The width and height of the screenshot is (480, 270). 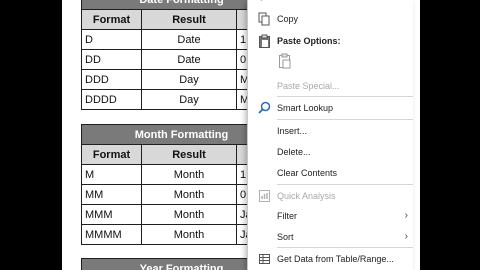 I want to click on menu-label: Filter, so click(x=287, y=216).